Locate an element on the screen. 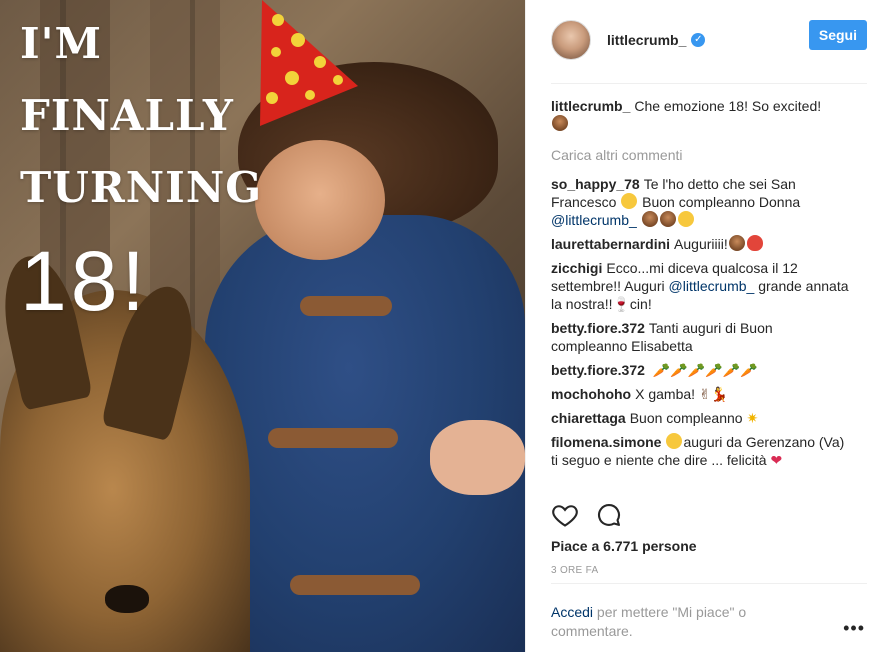  comment-author: mochohoho is located at coordinates (591, 394).